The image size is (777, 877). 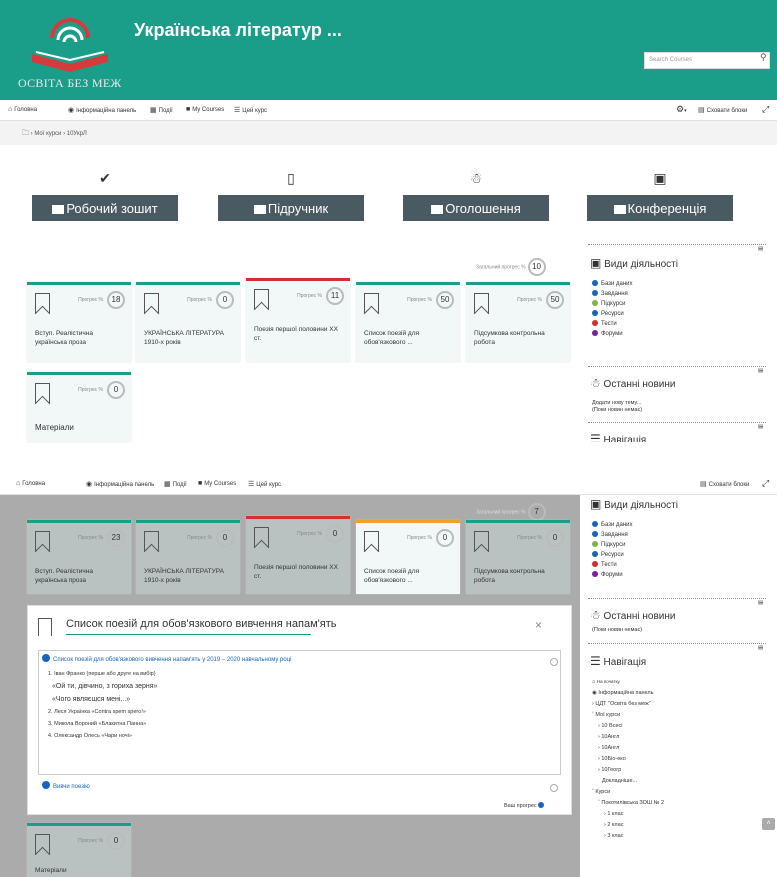 What do you see at coordinates (641, 505) in the screenshot?
I see `activities-title-text: Види діяльності` at bounding box center [641, 505].